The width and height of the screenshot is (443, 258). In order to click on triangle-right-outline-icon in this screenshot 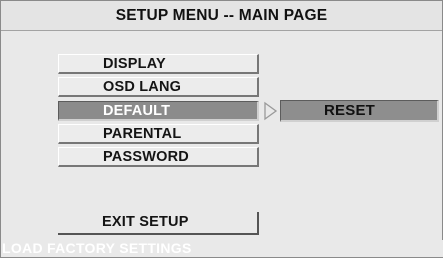, I will do `click(271, 111)`.